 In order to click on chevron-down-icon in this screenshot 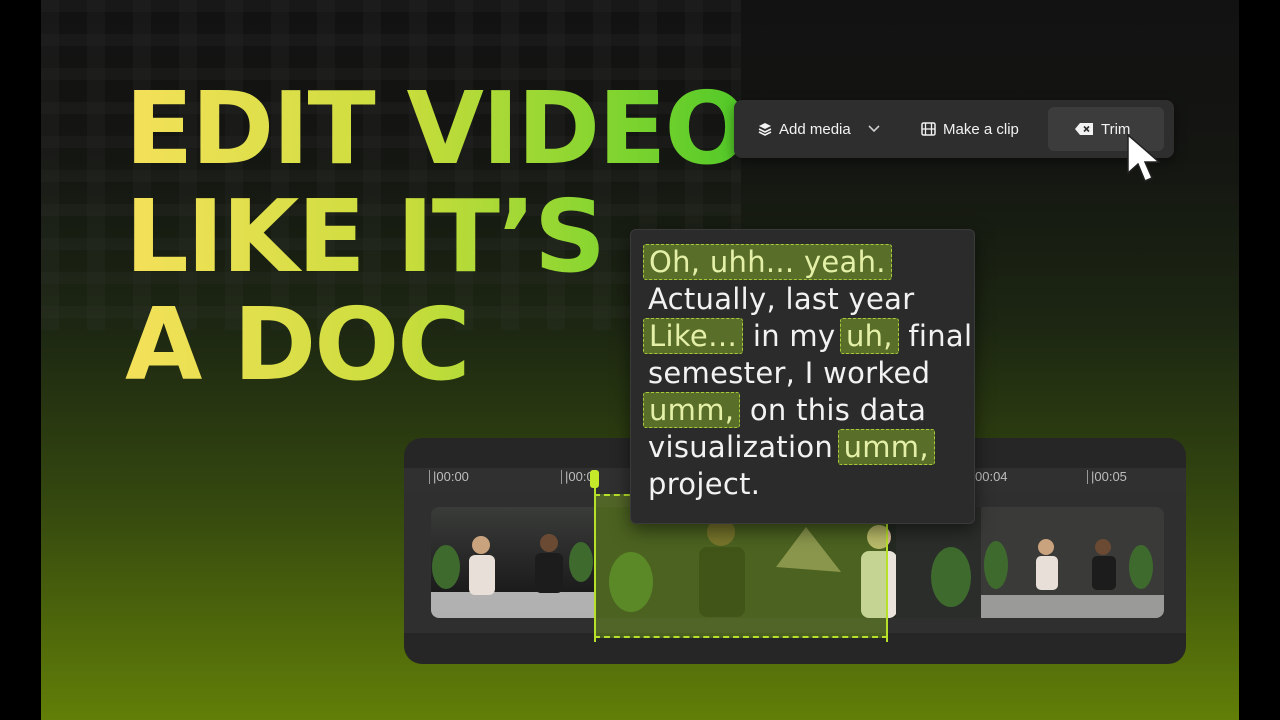, I will do `click(874, 129)`.